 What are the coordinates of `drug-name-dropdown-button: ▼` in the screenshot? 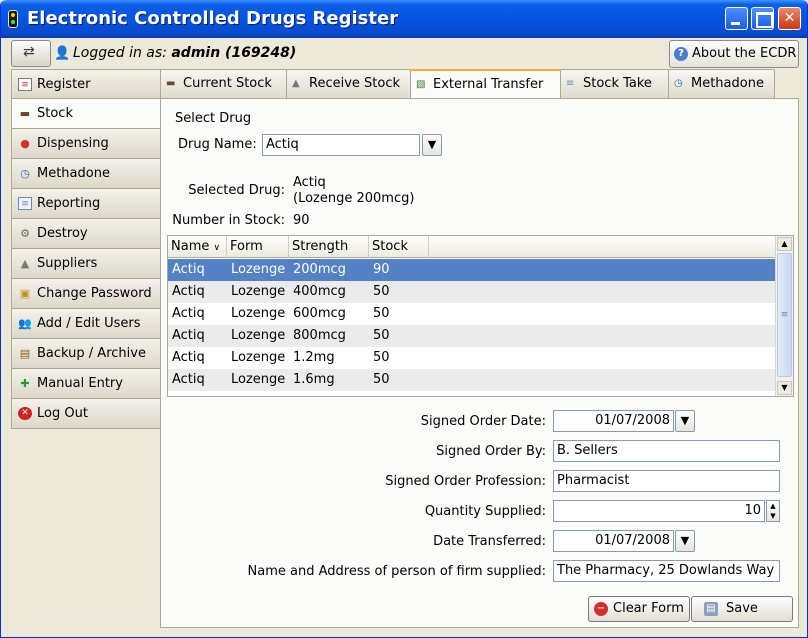 It's located at (432, 145).